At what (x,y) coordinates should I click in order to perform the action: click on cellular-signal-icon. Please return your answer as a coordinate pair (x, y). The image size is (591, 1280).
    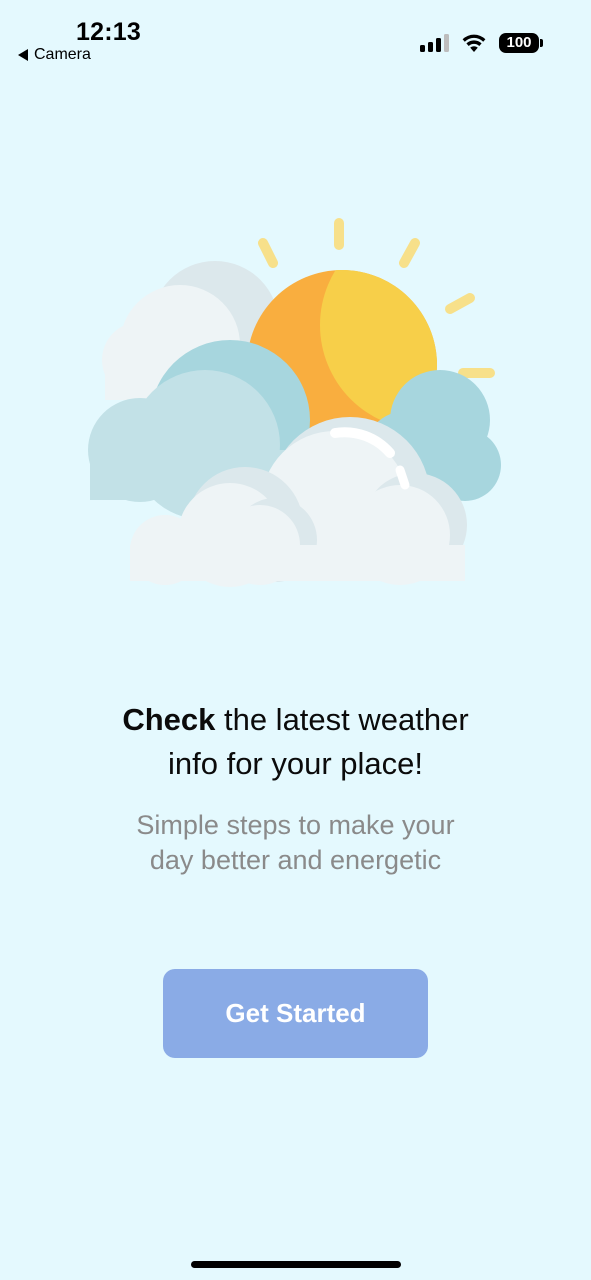
    Looking at the image, I should click on (434, 43).